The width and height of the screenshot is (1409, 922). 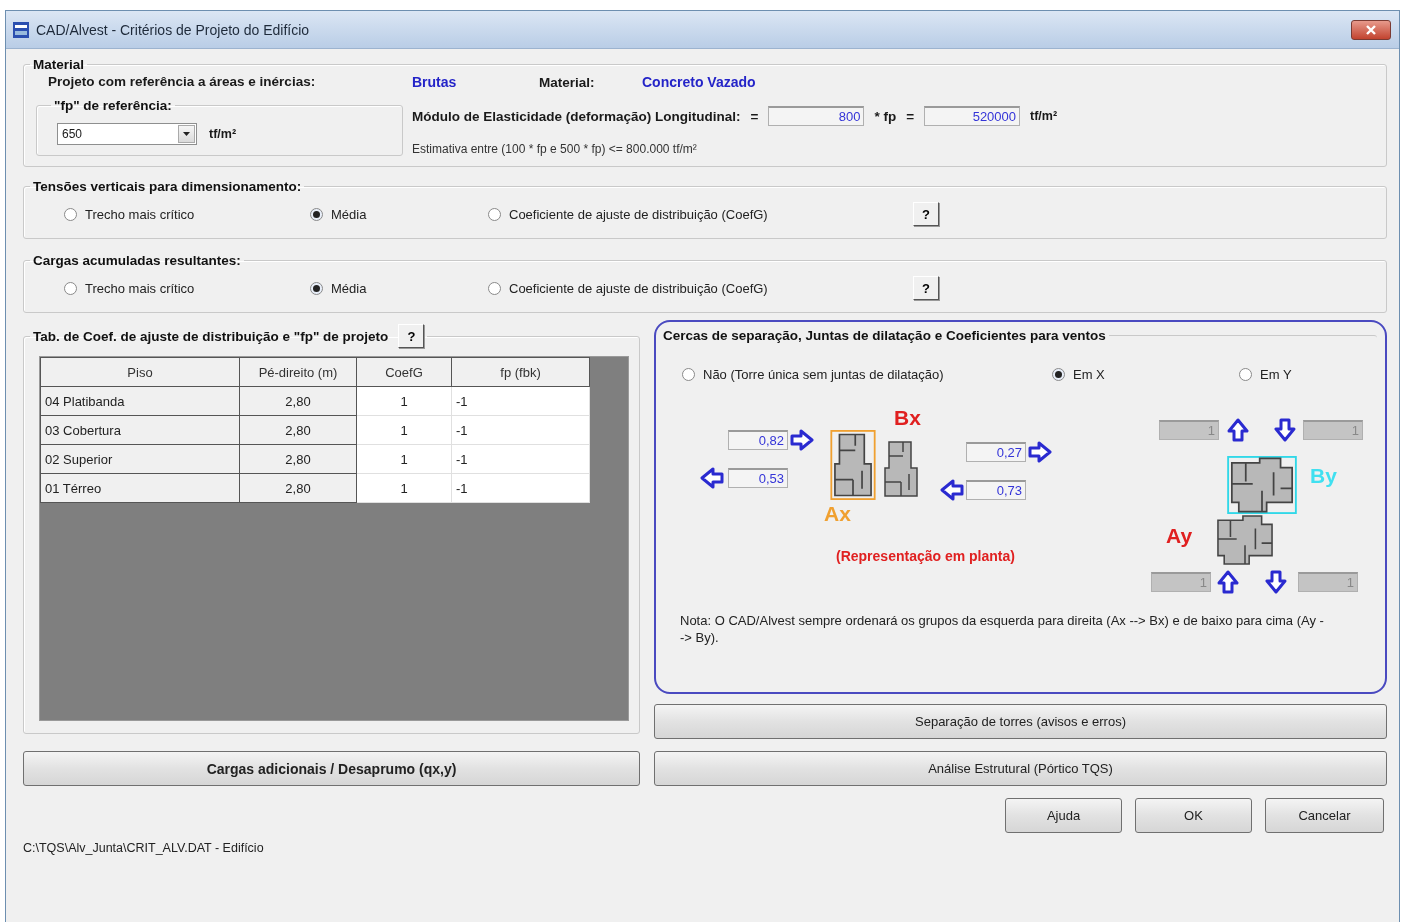 I want to click on additional-loads-button: Cargas adicionais / Desaprumo (qx,y), so click(x=331, y=768).